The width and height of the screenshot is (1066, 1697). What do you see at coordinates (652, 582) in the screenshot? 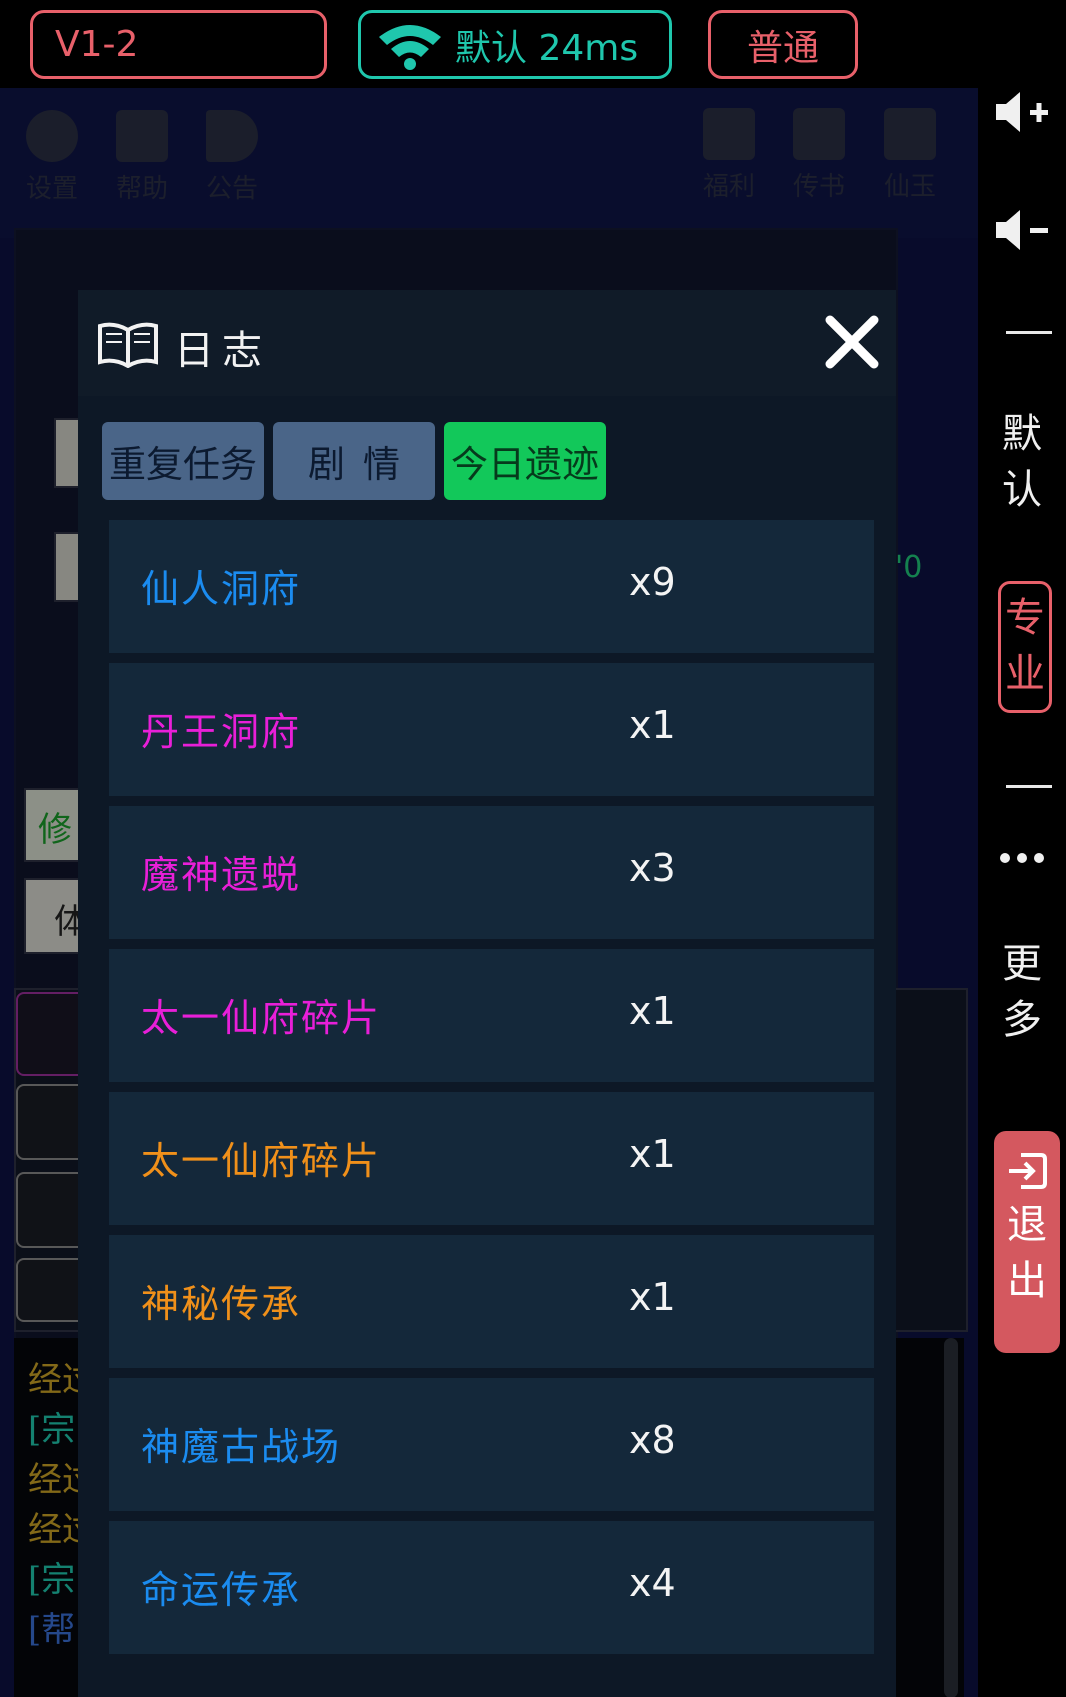
I see `item-count: x9` at bounding box center [652, 582].